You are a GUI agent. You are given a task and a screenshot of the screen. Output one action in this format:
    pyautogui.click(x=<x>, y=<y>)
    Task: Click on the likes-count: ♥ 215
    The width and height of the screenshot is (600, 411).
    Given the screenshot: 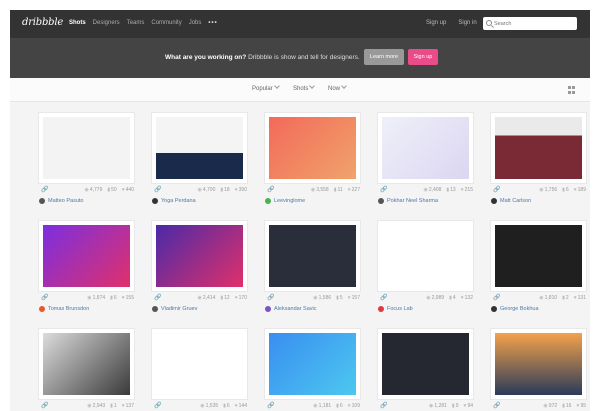 What is the action you would take?
    pyautogui.click(x=467, y=190)
    